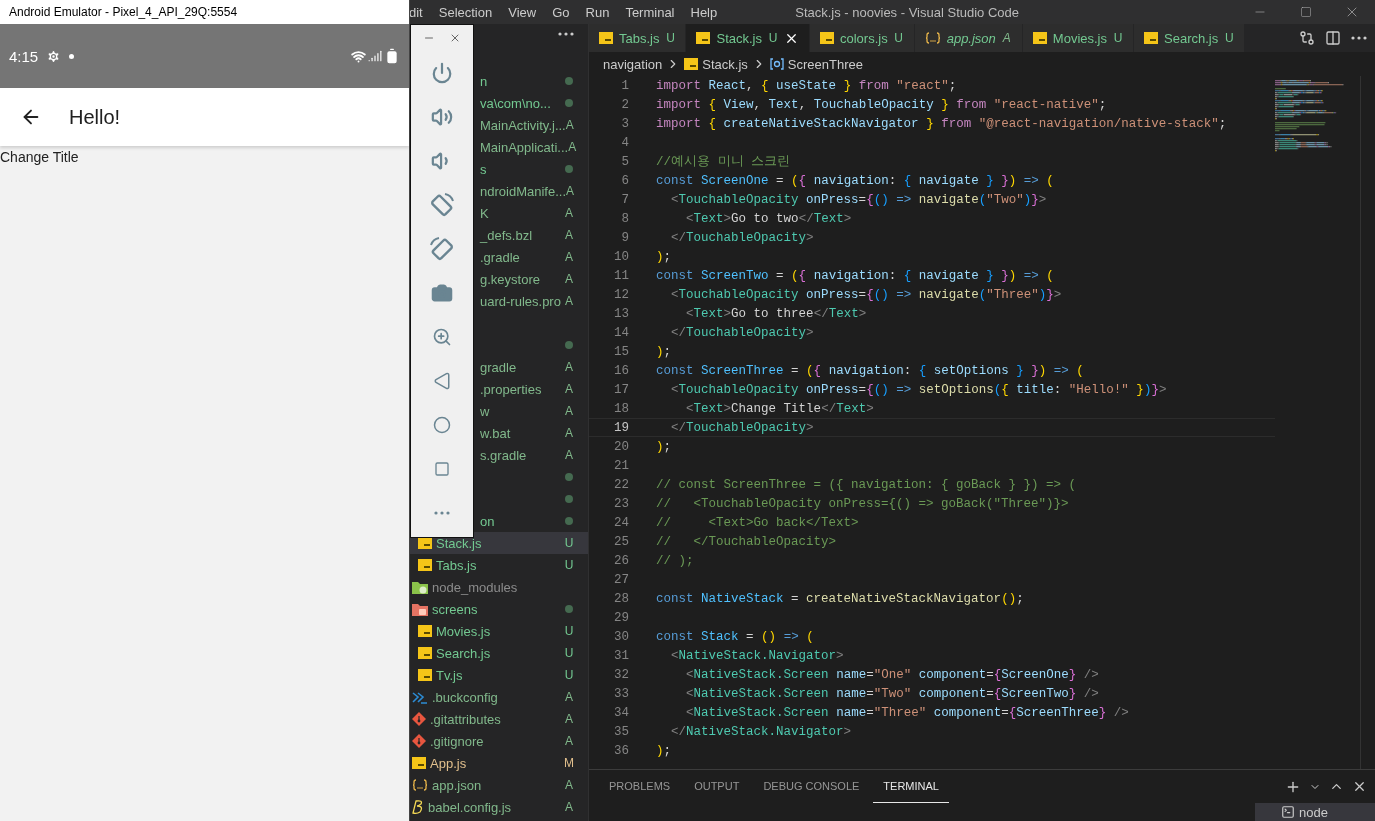 This screenshot has width=1375, height=821. Describe the element at coordinates (746, 541) in the screenshot. I see `code-line: // </TouchableOpacity>` at that location.